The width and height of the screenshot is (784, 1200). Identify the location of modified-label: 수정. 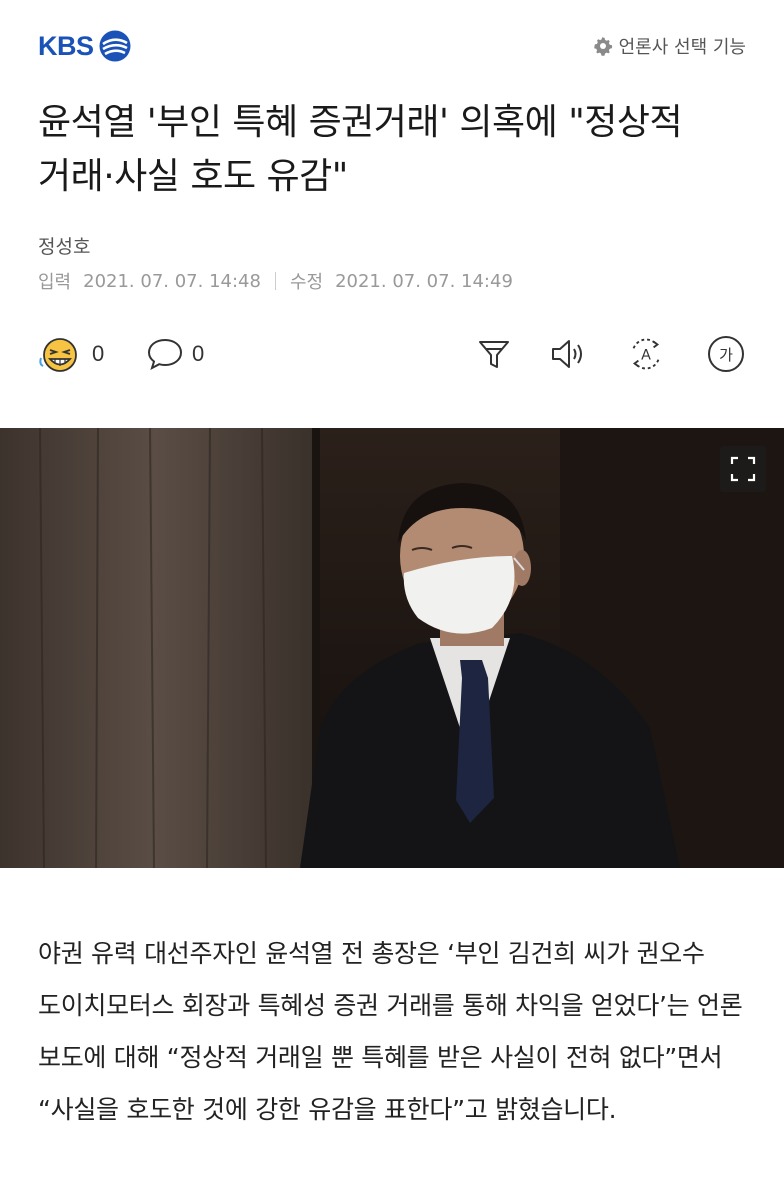
(306, 282).